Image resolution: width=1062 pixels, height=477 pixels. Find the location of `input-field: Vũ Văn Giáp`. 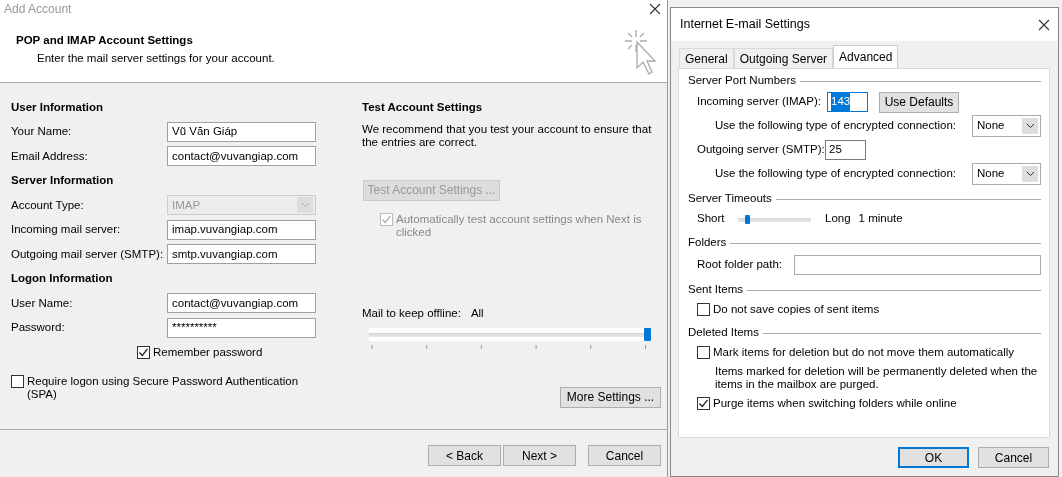

input-field: Vũ Văn Giáp is located at coordinates (241, 131).